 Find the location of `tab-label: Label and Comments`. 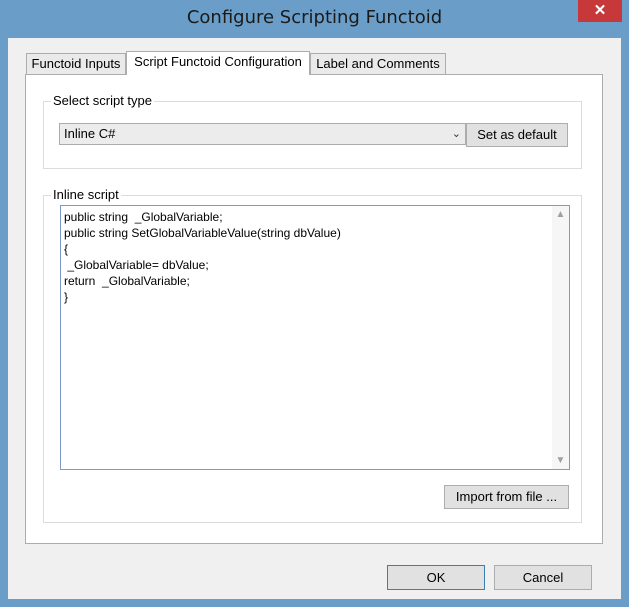

tab-label: Label and Comments is located at coordinates (378, 63).